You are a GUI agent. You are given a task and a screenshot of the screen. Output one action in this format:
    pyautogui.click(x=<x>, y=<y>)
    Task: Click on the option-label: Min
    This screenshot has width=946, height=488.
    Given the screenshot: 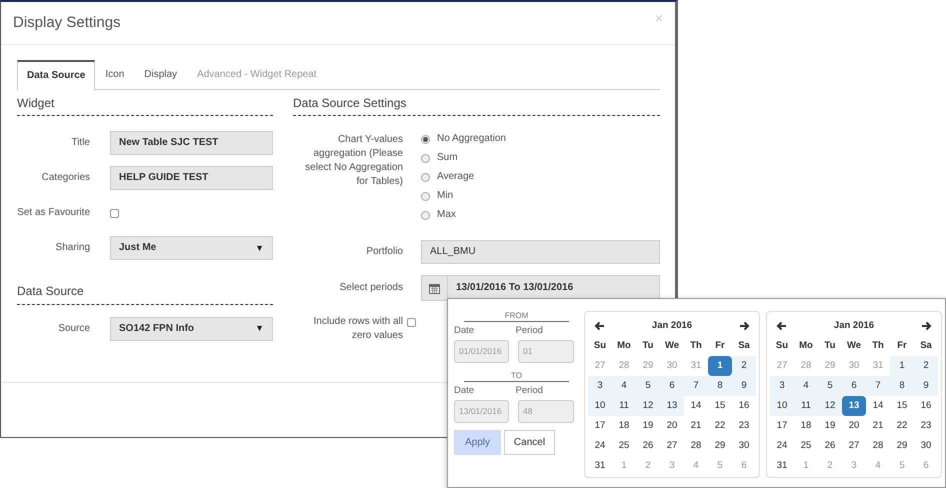 What is the action you would take?
    pyautogui.click(x=445, y=196)
    